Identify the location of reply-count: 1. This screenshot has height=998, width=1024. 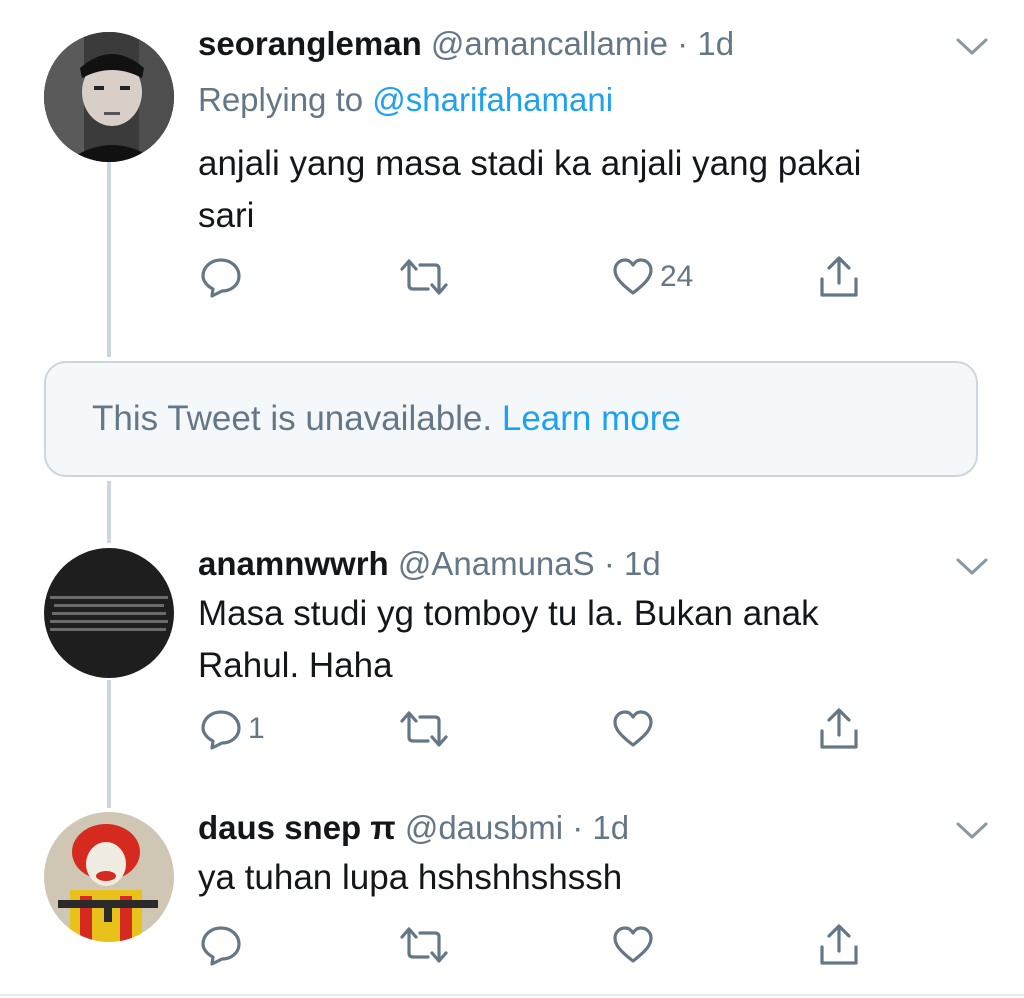
(256, 728).